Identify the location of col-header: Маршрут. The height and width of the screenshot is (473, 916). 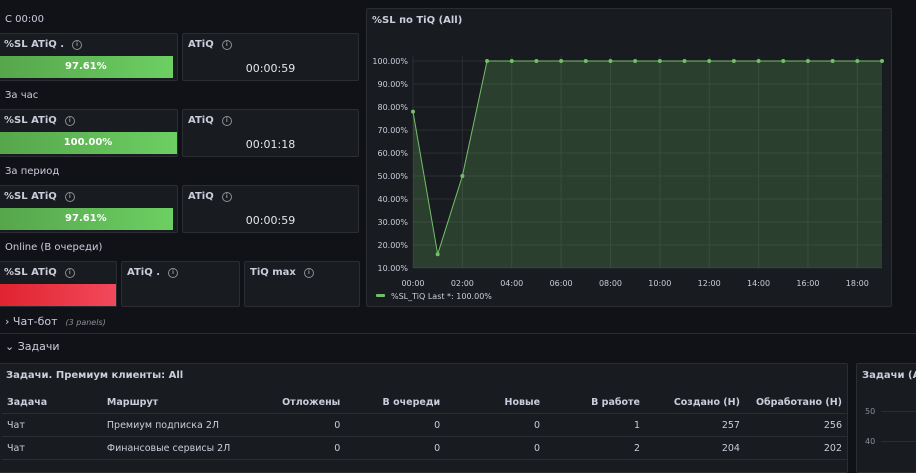
(168, 402).